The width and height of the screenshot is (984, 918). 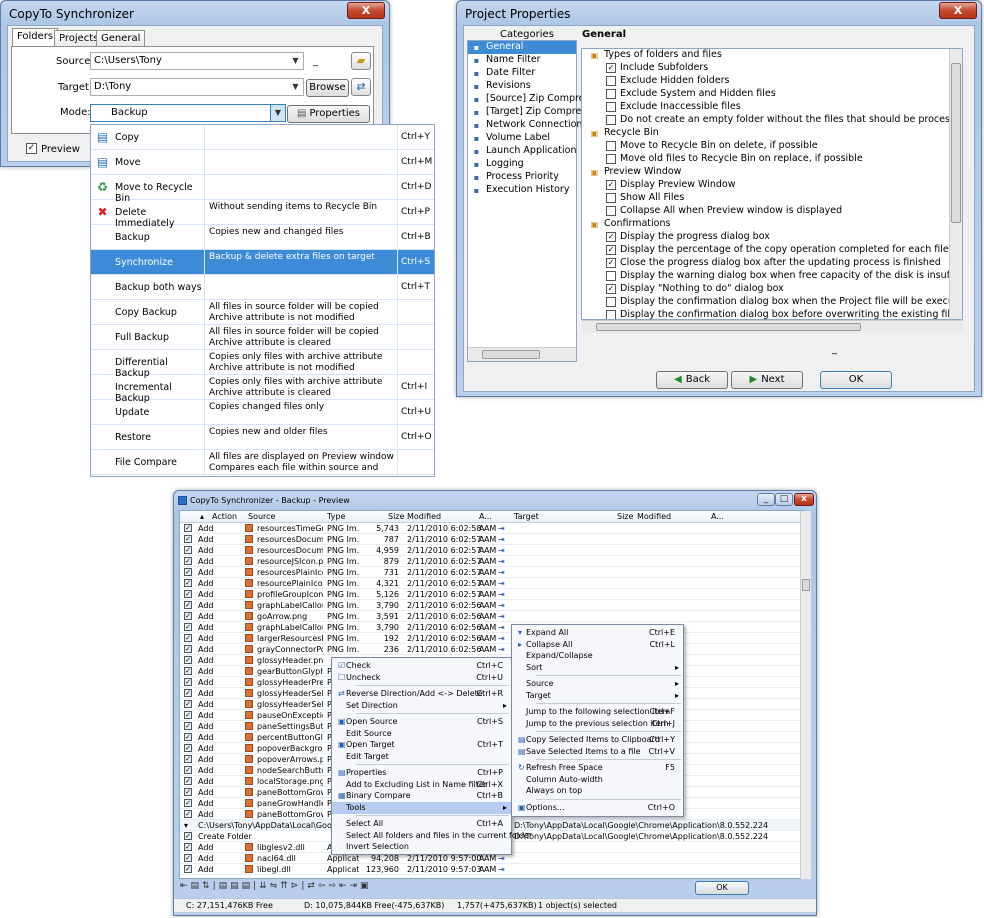 What do you see at coordinates (361, 87) in the screenshot?
I see `swap-direction-icon: ⇄` at bounding box center [361, 87].